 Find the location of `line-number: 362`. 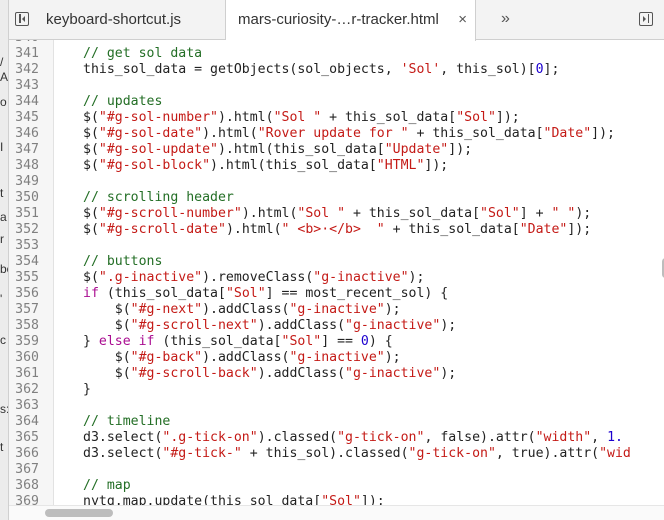

line-number: 362 is located at coordinates (27, 389).